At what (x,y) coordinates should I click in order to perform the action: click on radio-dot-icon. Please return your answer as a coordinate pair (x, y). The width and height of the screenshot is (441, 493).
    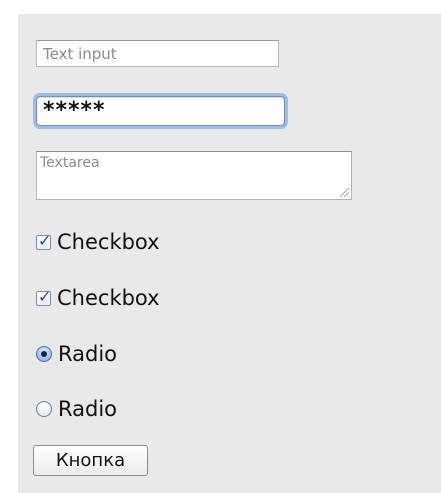
    Looking at the image, I should click on (44, 354).